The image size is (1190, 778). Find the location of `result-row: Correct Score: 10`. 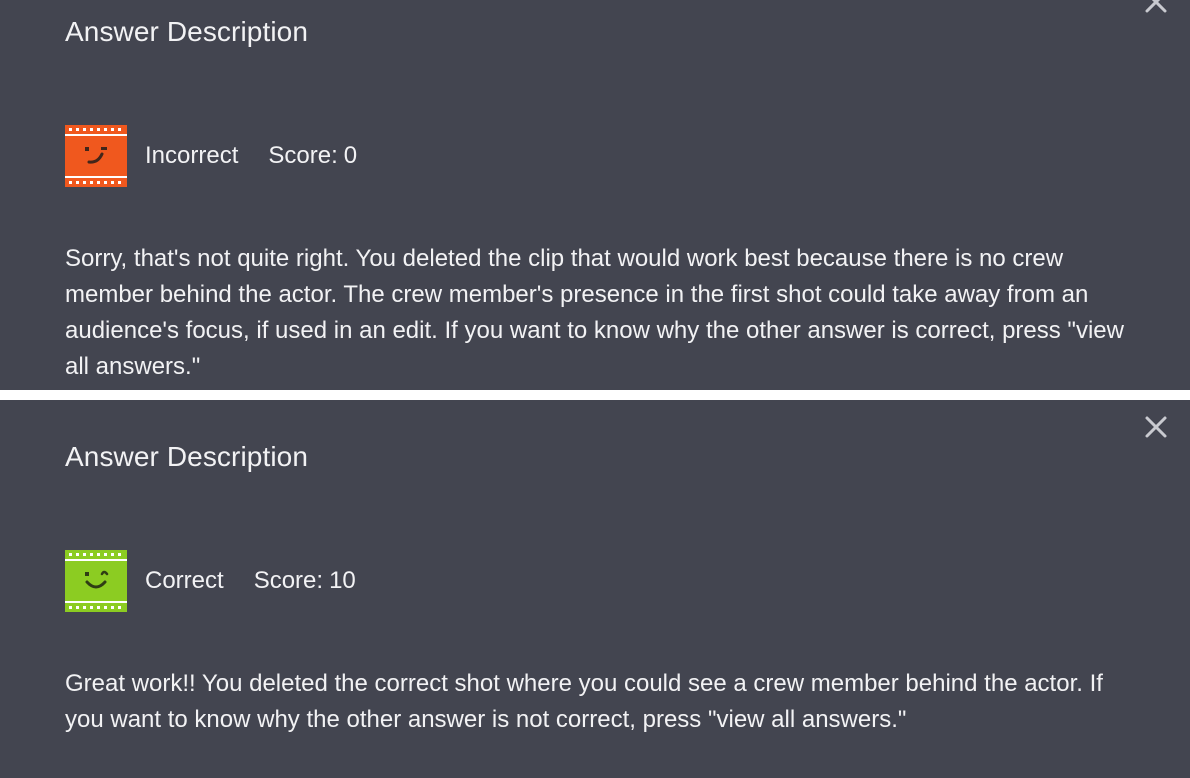

result-row: Correct Score: 10 is located at coordinates (210, 581).